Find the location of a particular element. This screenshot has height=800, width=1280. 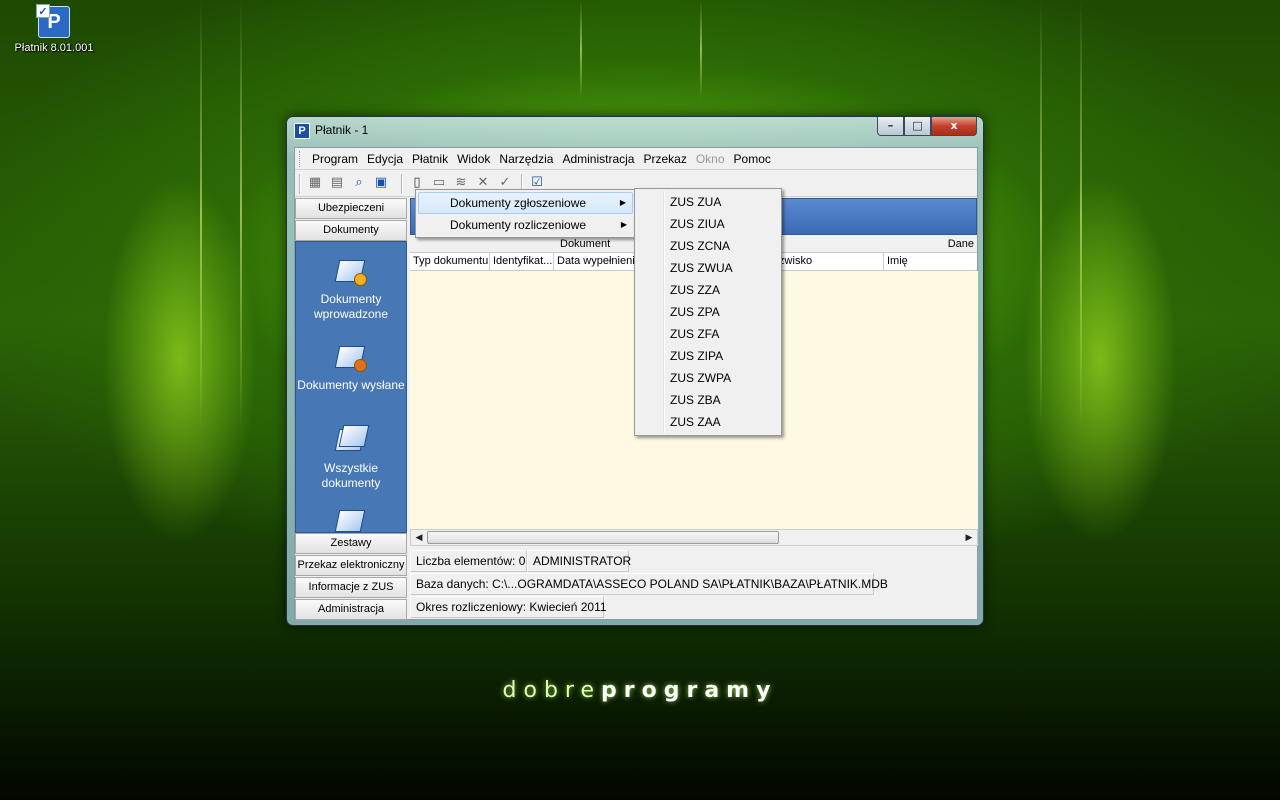

brand-bold-text: programy is located at coordinates (689, 690).